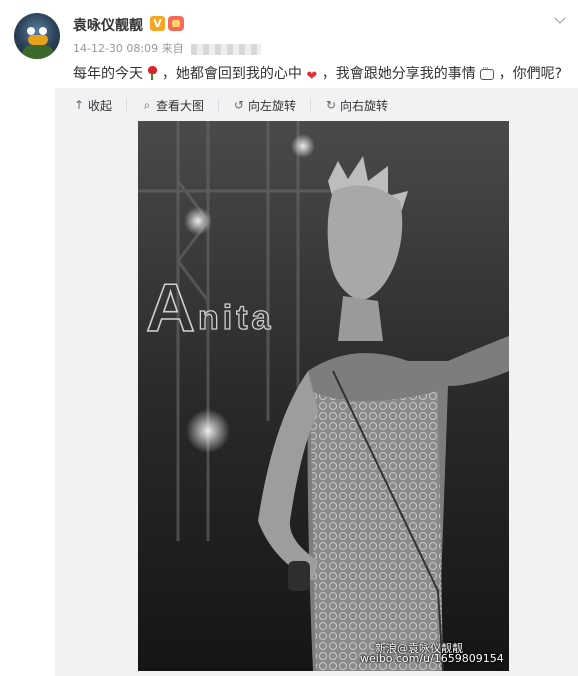  What do you see at coordinates (432, 658) in the screenshot?
I see `watermark-url: weibo.com/u/1659809154` at bounding box center [432, 658].